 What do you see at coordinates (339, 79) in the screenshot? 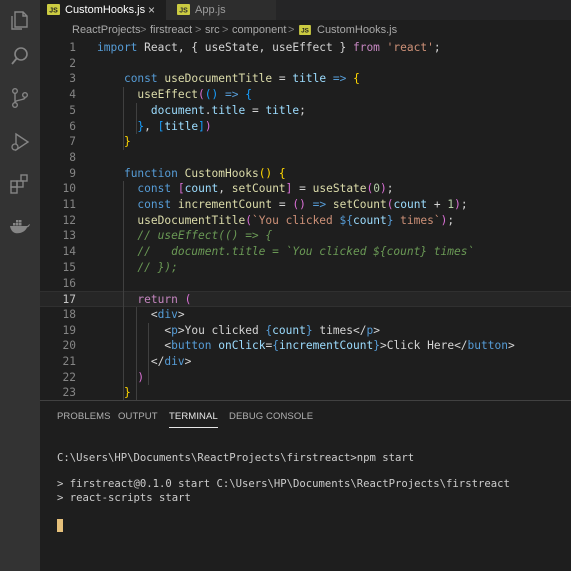
I see `code-token: =>` at bounding box center [339, 79].